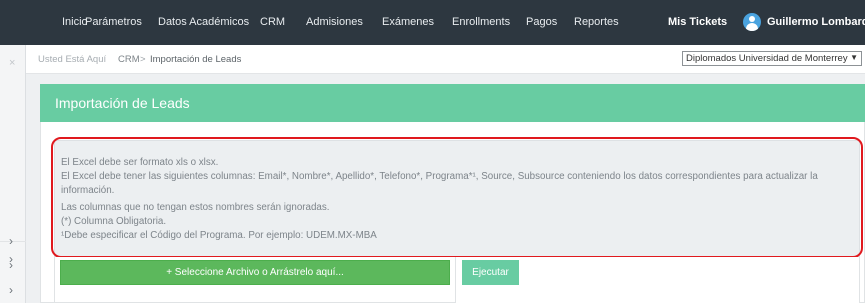 The height and width of the screenshot is (303, 865). What do you see at coordinates (816, 22) in the screenshot?
I see `user-name: Guillermo Lombardi` at bounding box center [816, 22].